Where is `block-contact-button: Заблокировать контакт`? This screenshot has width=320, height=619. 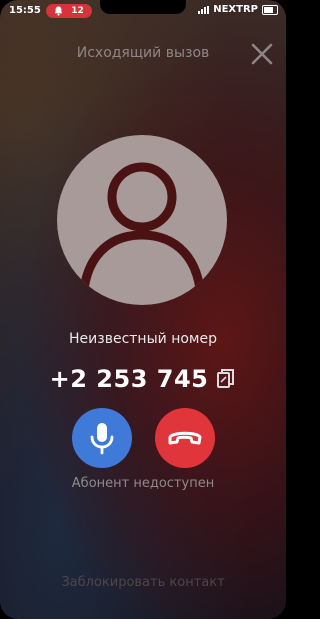
block-contact-button: Заблокировать контакт is located at coordinates (143, 582).